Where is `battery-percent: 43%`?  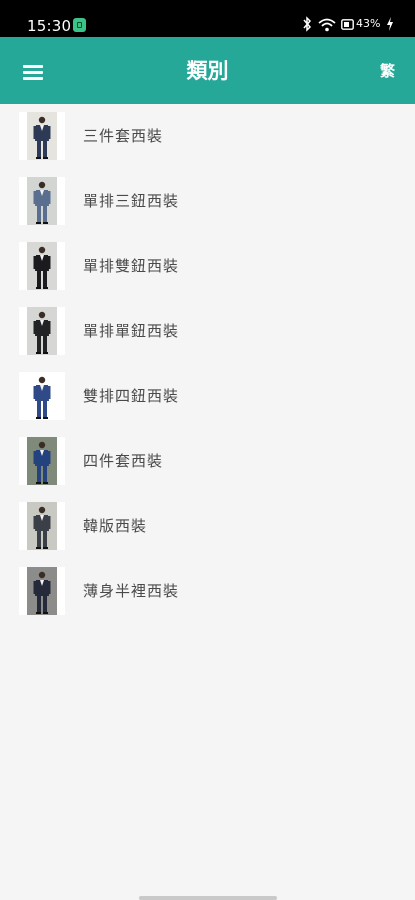
battery-percent: 43% is located at coordinates (368, 23).